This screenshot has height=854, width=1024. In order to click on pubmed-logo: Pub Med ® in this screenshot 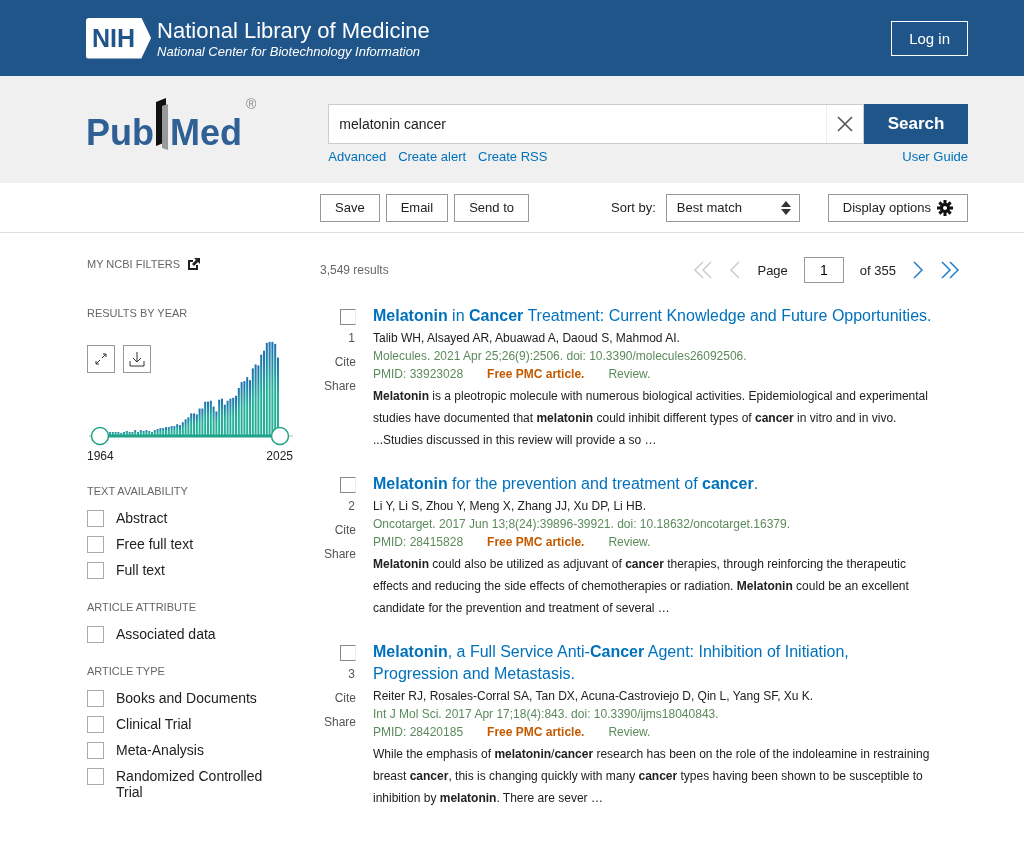, I will do `click(171, 124)`.